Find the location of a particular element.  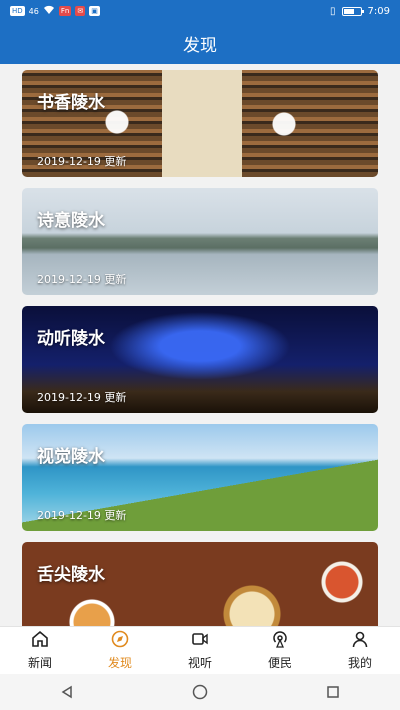

card-title: 动听陵水 is located at coordinates (71, 339).